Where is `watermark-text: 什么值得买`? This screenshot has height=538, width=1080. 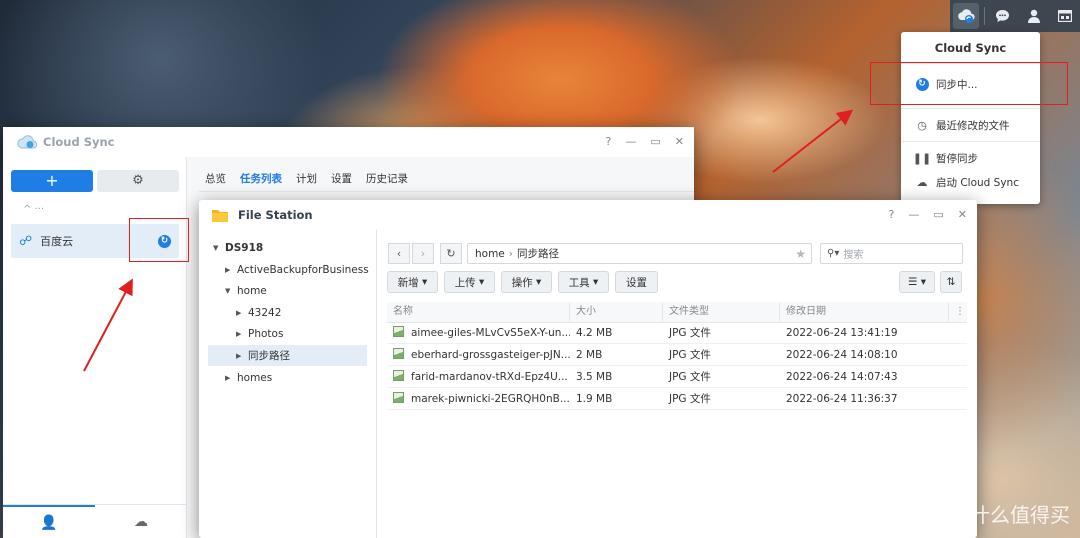 watermark-text: 什么值得买 is located at coordinates (1020, 515).